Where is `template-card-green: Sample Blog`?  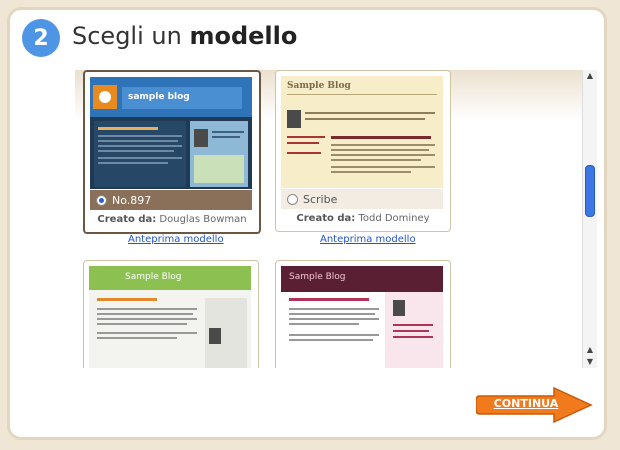
template-card-green: Sample Blog is located at coordinates (171, 314).